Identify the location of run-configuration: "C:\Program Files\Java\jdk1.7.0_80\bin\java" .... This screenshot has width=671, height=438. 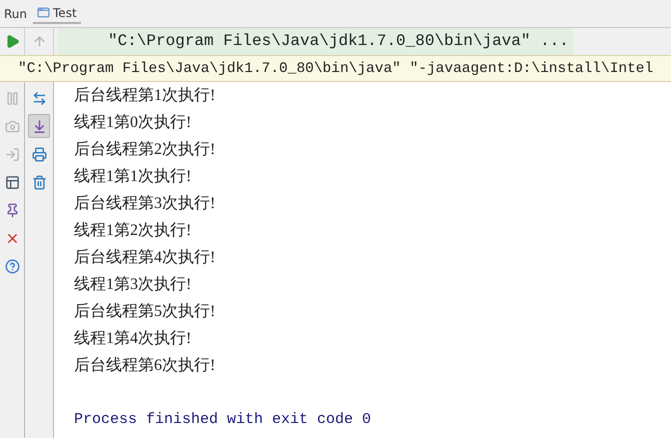
(315, 41).